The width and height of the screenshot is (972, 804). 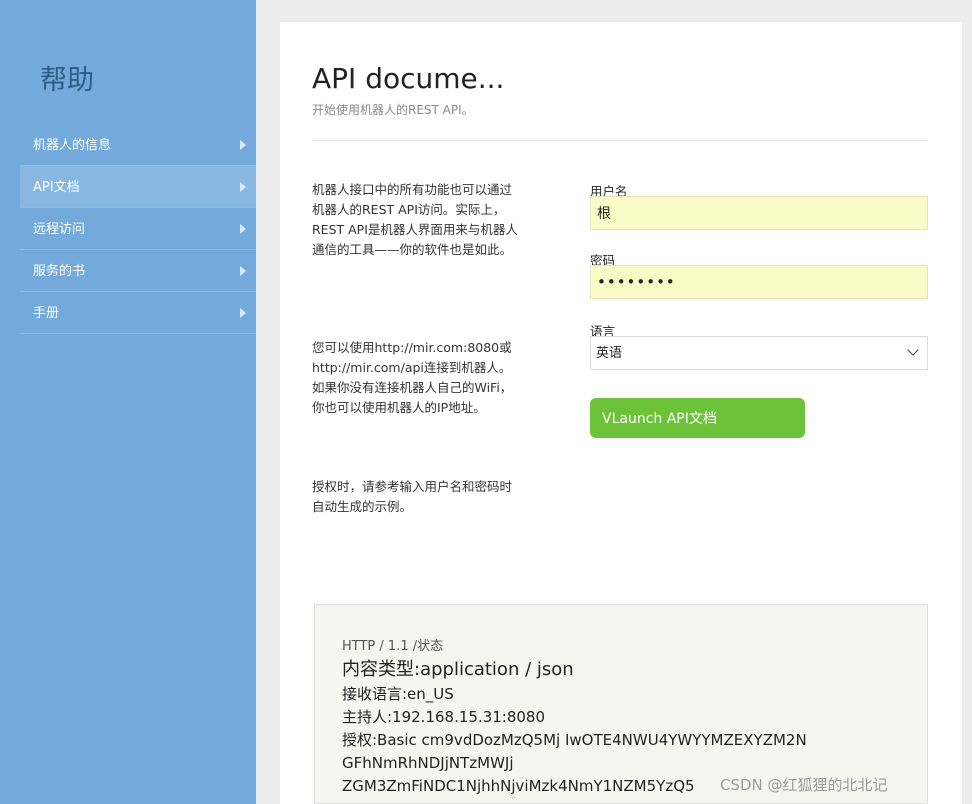 What do you see at coordinates (415, 229) in the screenshot?
I see `description-line: REST API是机器人界面用来与机器人` at bounding box center [415, 229].